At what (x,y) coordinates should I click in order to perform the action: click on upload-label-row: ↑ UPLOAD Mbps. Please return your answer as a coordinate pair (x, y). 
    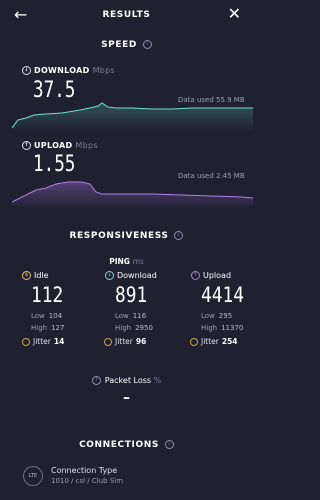
    Looking at the image, I should click on (60, 145).